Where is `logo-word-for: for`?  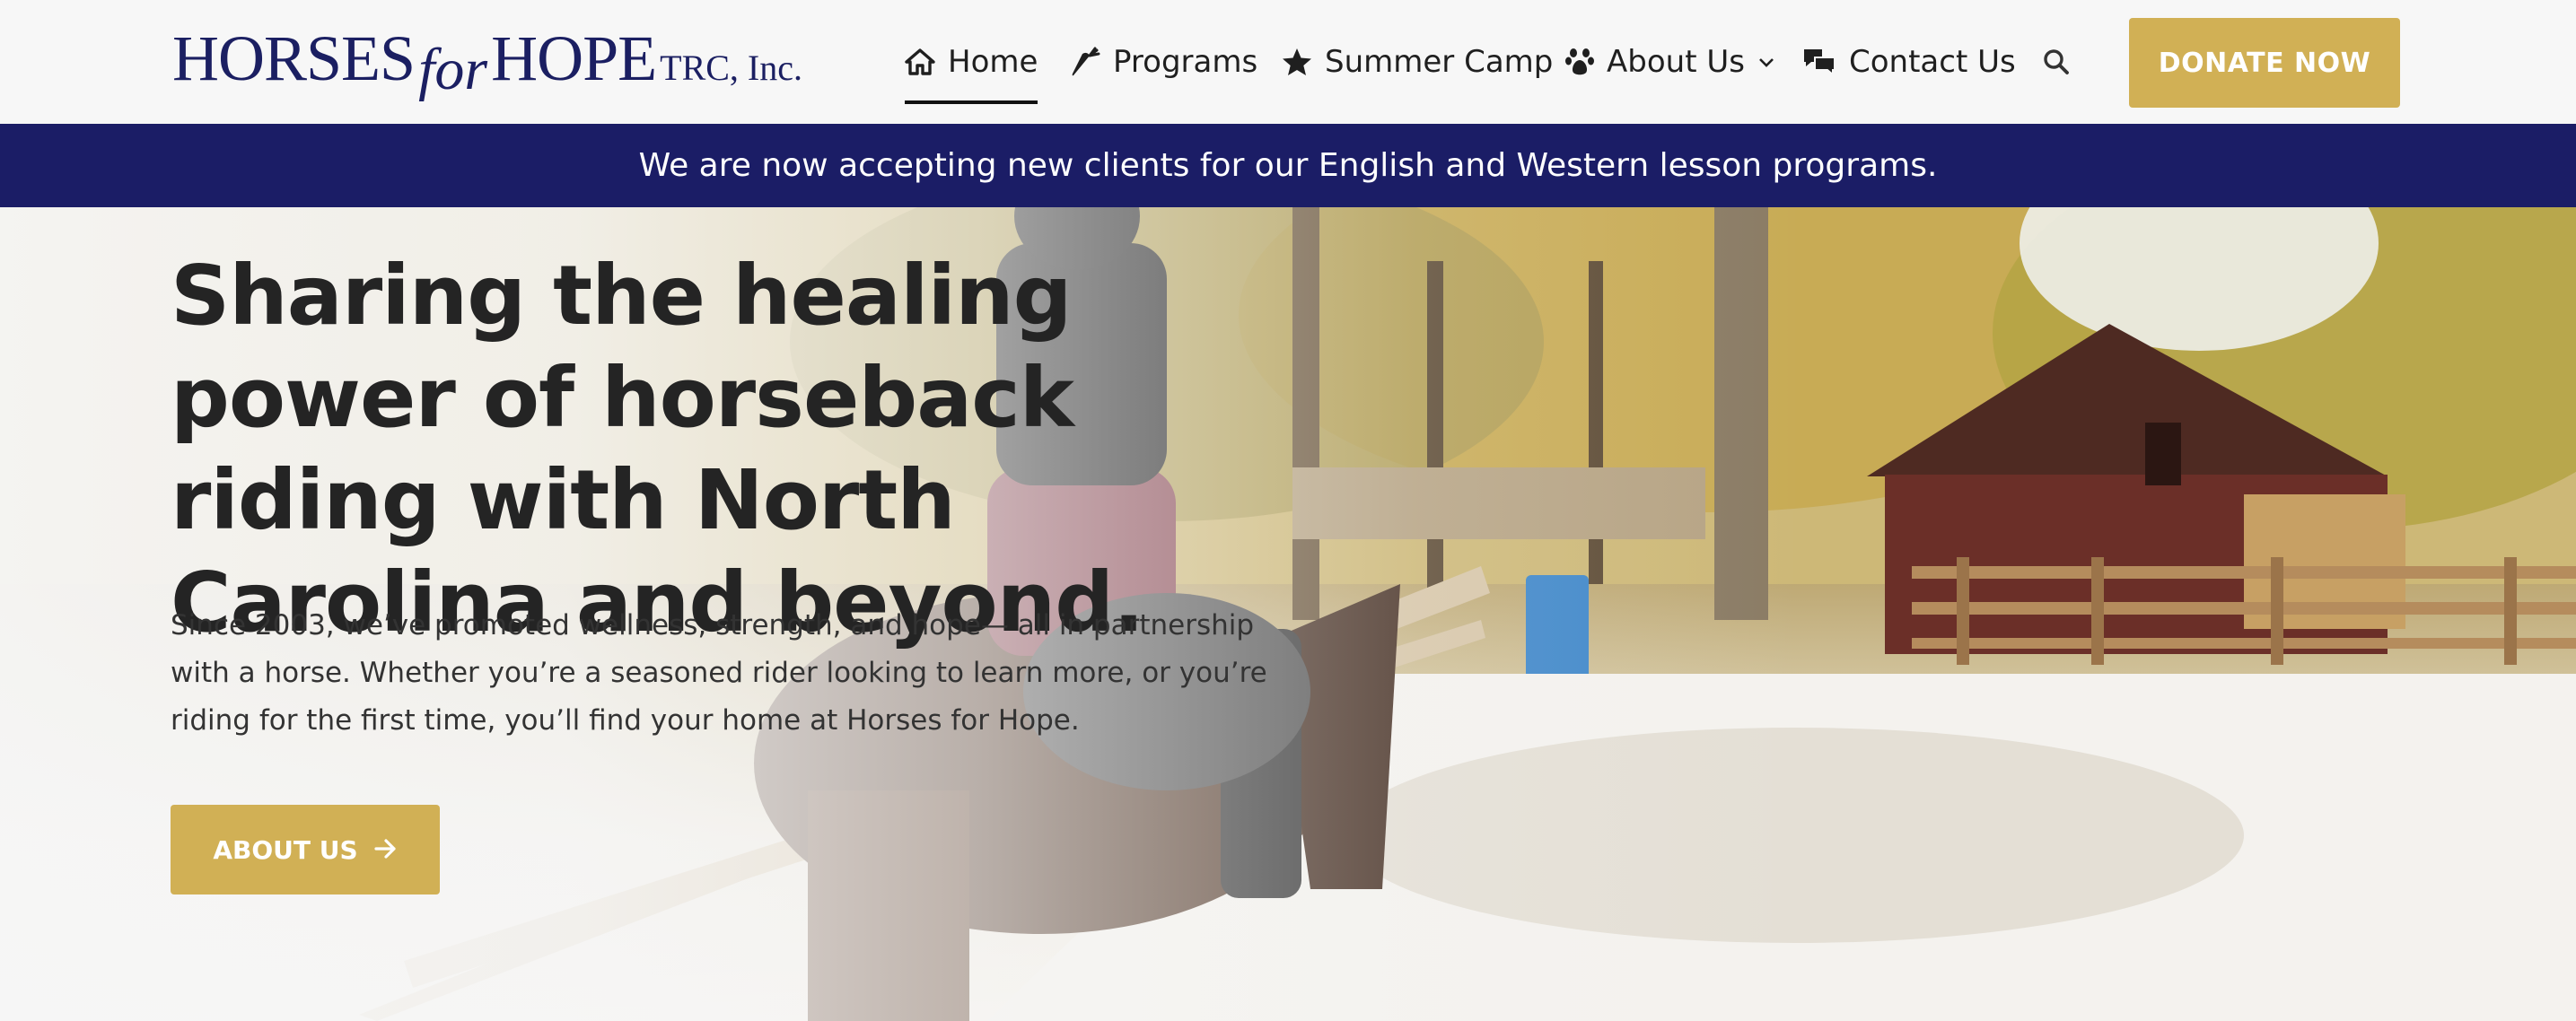 logo-word-for: for is located at coordinates (453, 69).